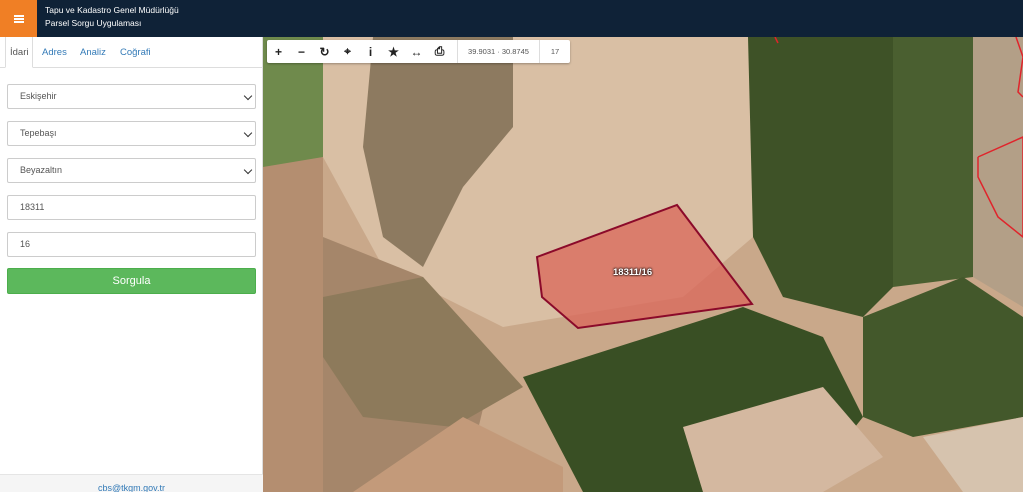 The image size is (1023, 492). What do you see at coordinates (112, 10) in the screenshot?
I see `app-title-line1: Tapu ve Kadastro Genel Müdürlüğü` at bounding box center [112, 10].